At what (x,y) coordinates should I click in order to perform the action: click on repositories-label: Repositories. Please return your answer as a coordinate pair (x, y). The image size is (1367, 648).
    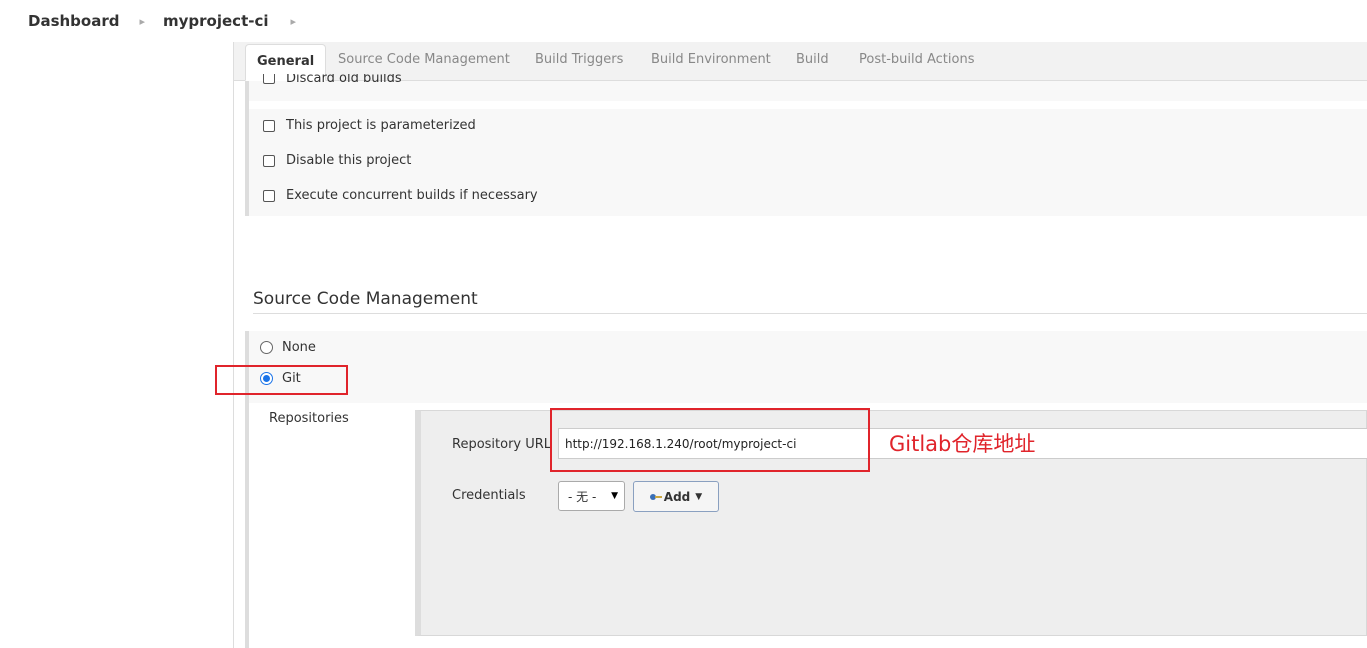
    Looking at the image, I should click on (309, 418).